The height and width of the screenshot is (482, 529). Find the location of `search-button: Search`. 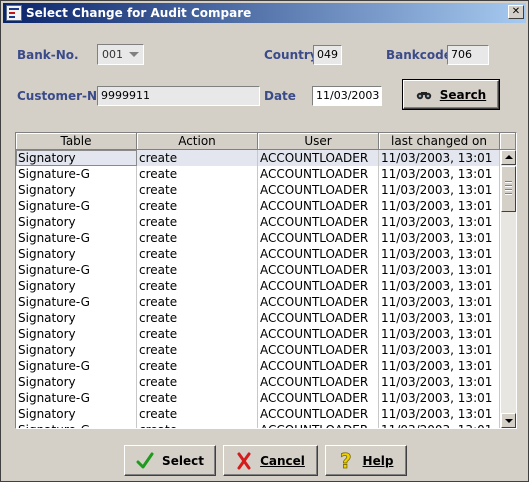

search-button: Search is located at coordinates (451, 94).